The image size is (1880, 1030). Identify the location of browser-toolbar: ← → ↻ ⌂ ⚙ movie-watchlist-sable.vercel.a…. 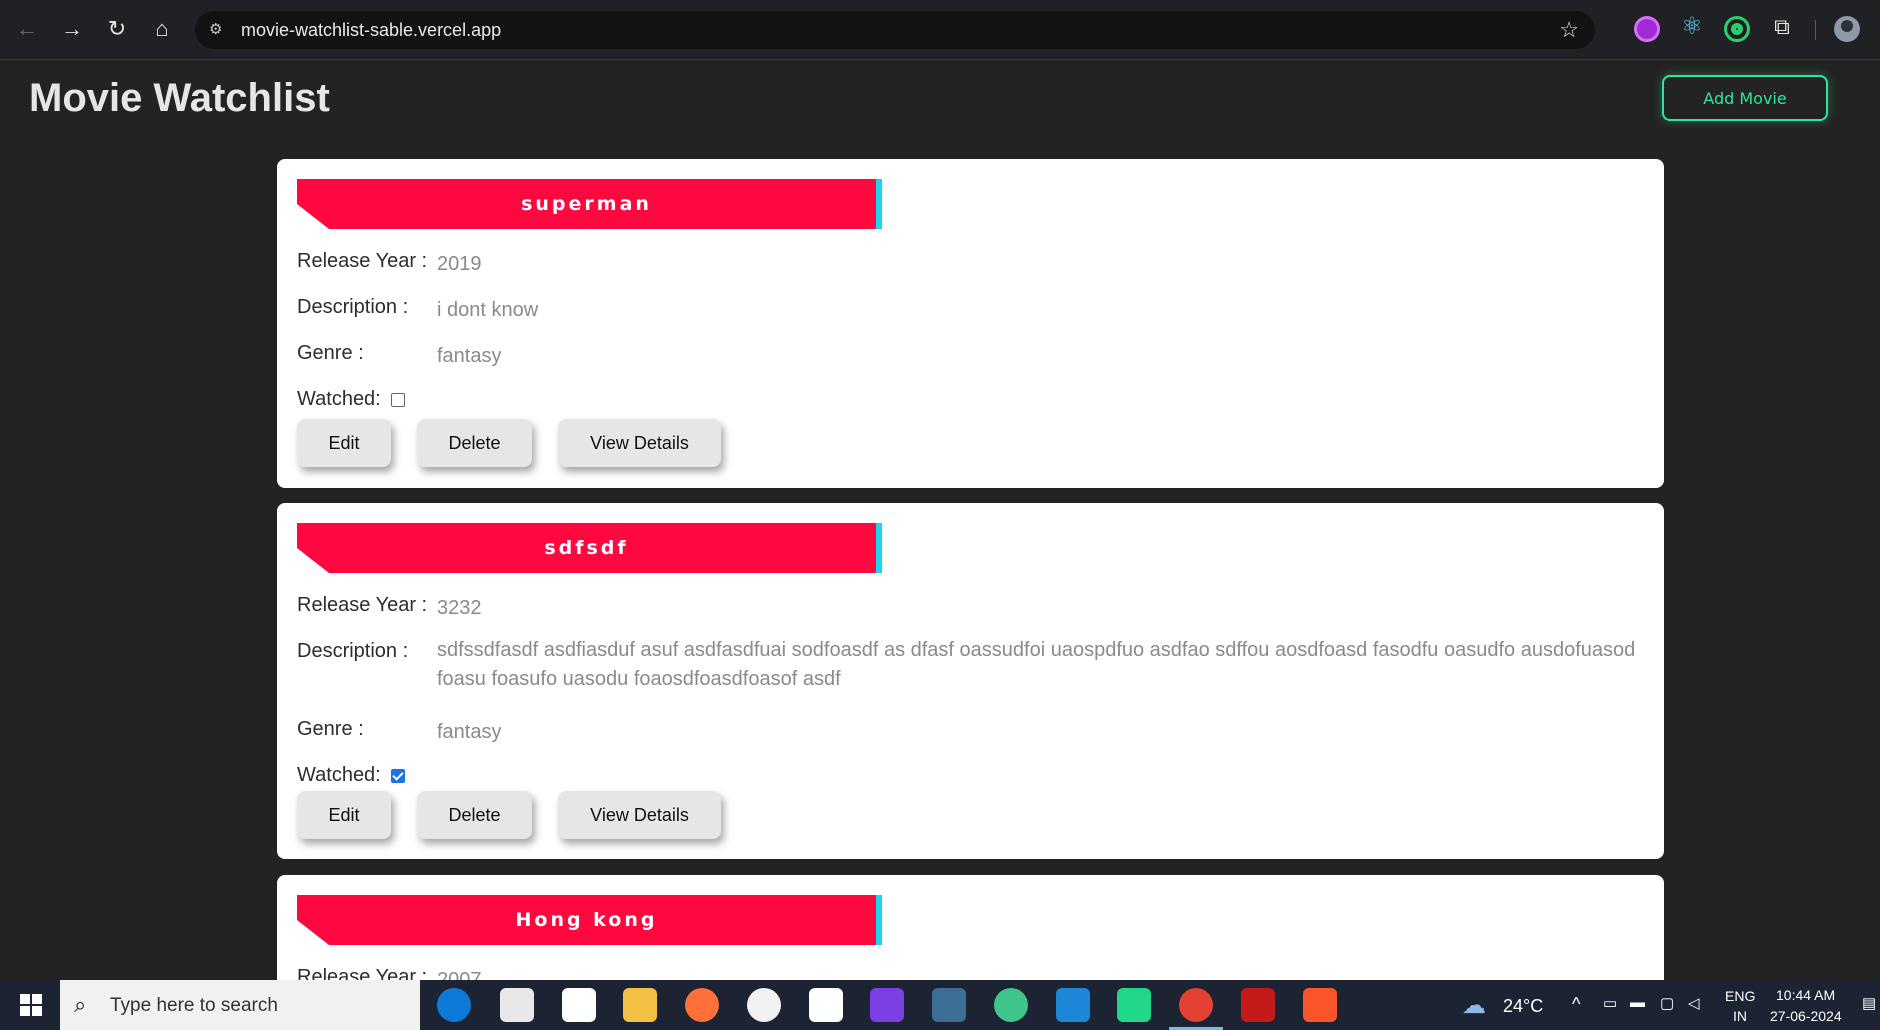
(940, 30).